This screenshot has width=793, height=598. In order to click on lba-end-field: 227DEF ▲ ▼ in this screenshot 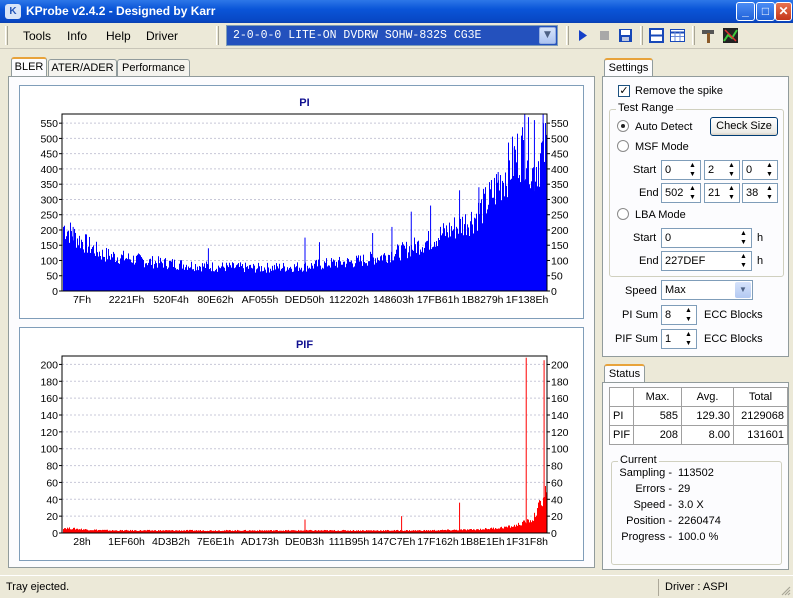, I will do `click(706, 261)`.